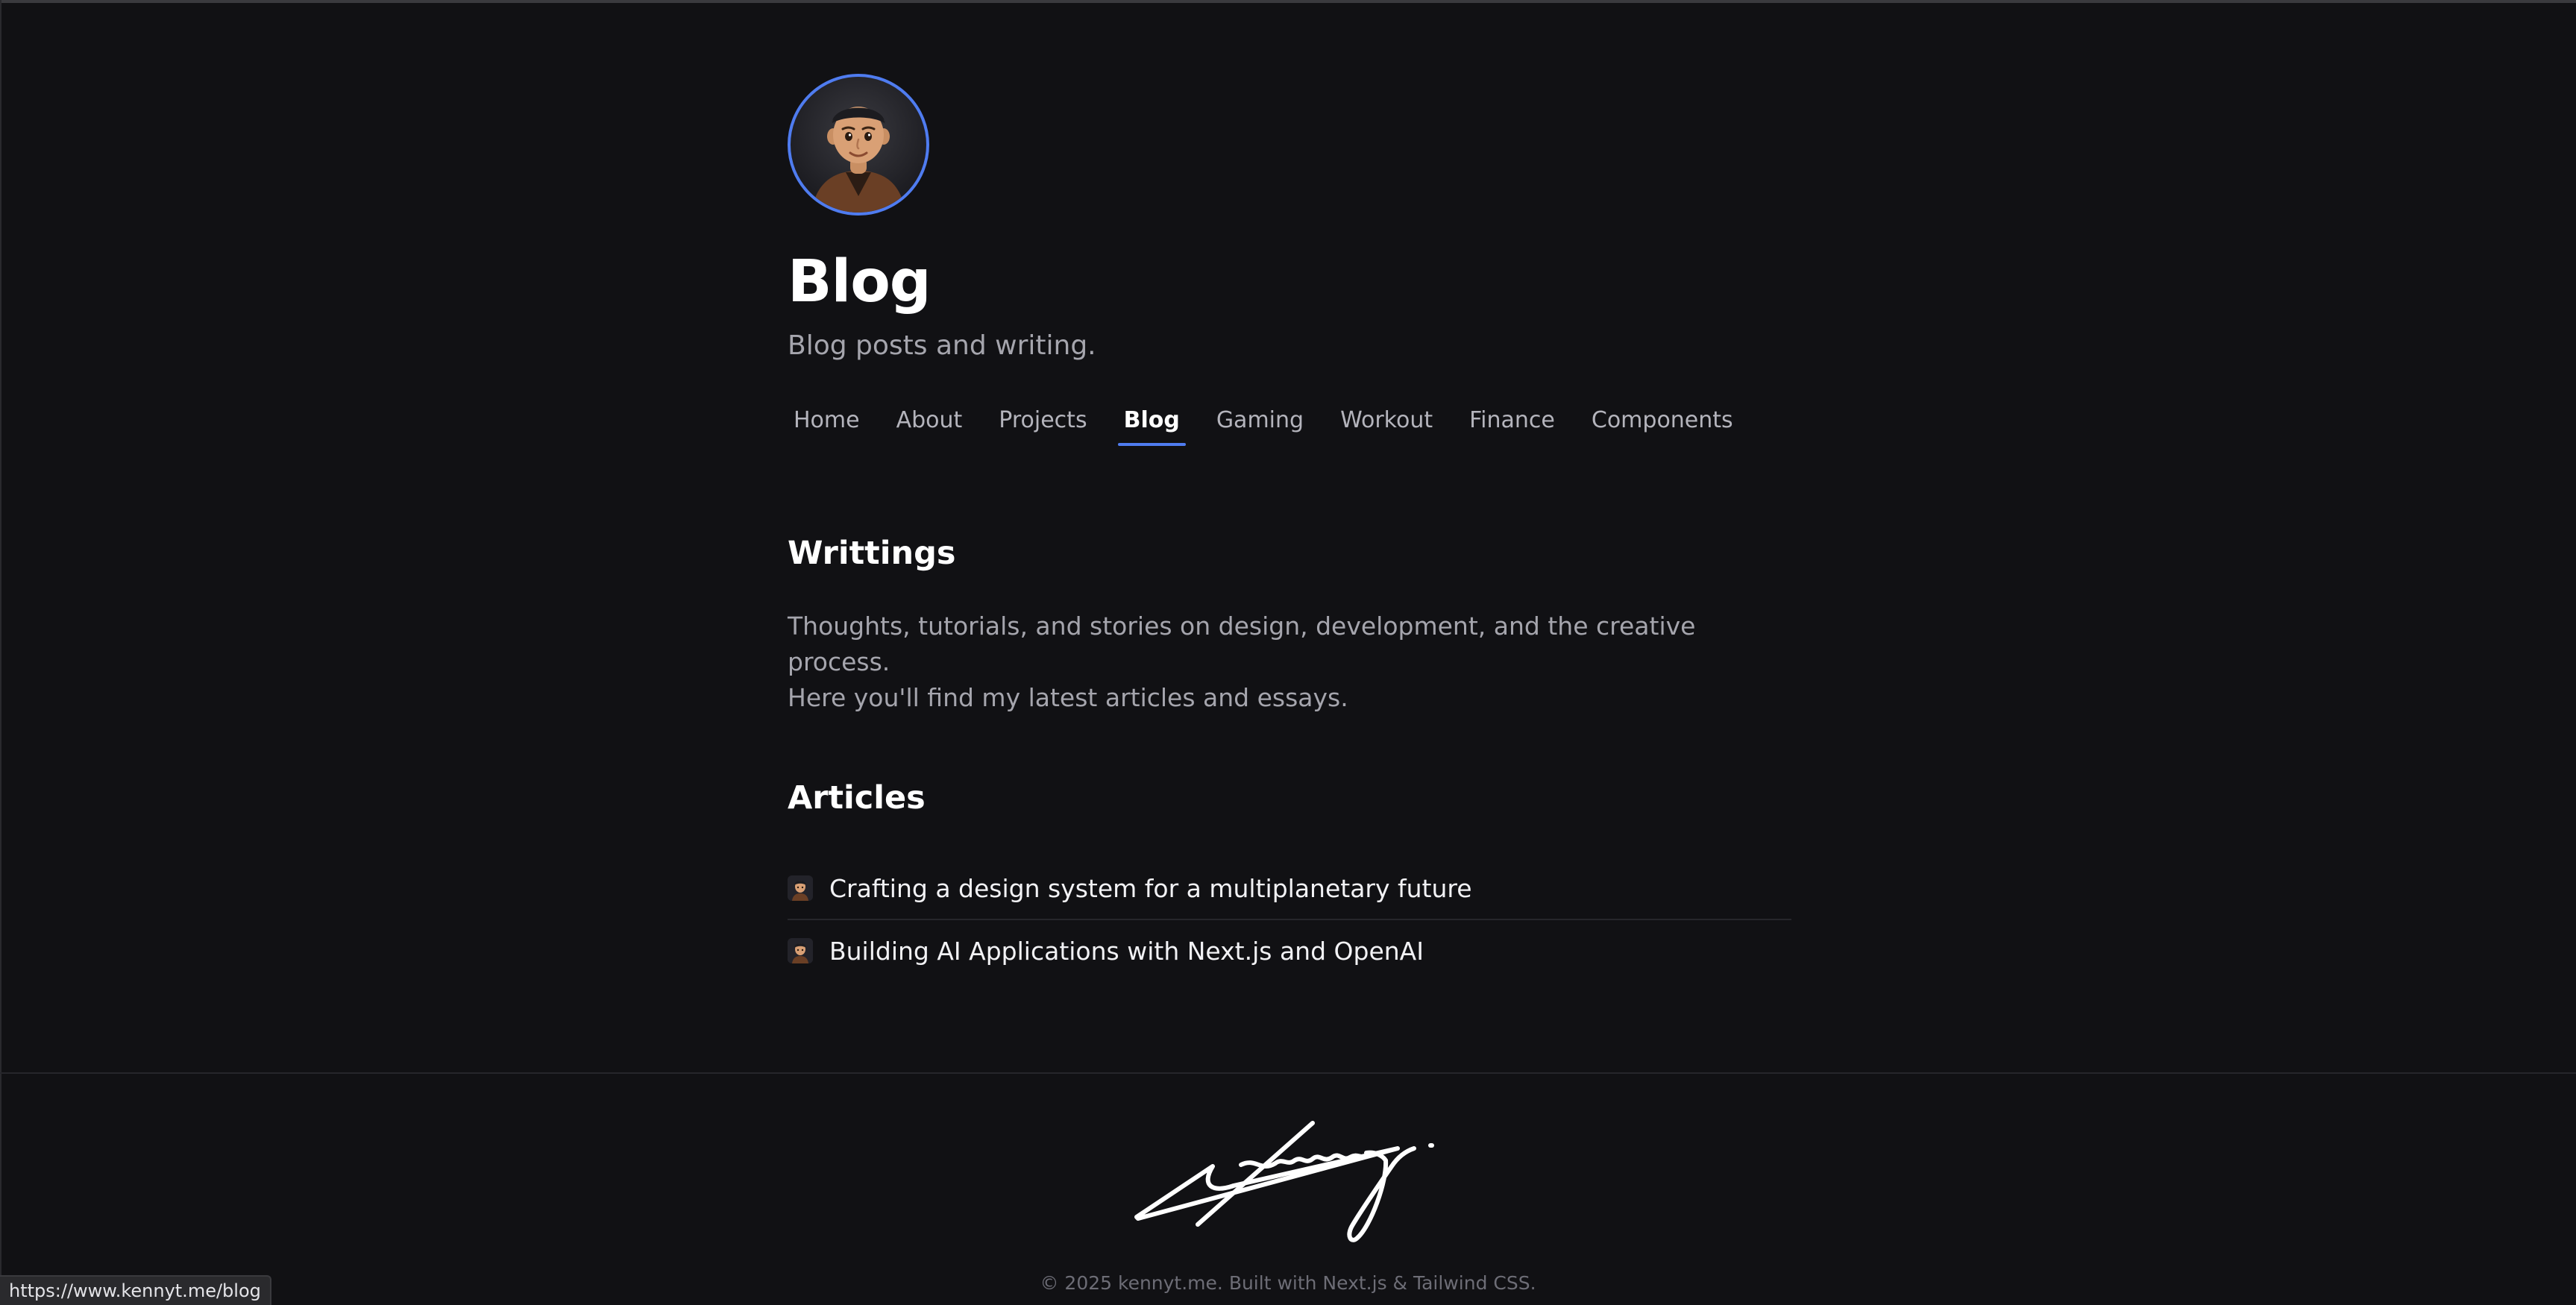 The height and width of the screenshot is (1305, 2576). What do you see at coordinates (942, 345) in the screenshot?
I see `page-subtitle: Blog posts and writing.` at bounding box center [942, 345].